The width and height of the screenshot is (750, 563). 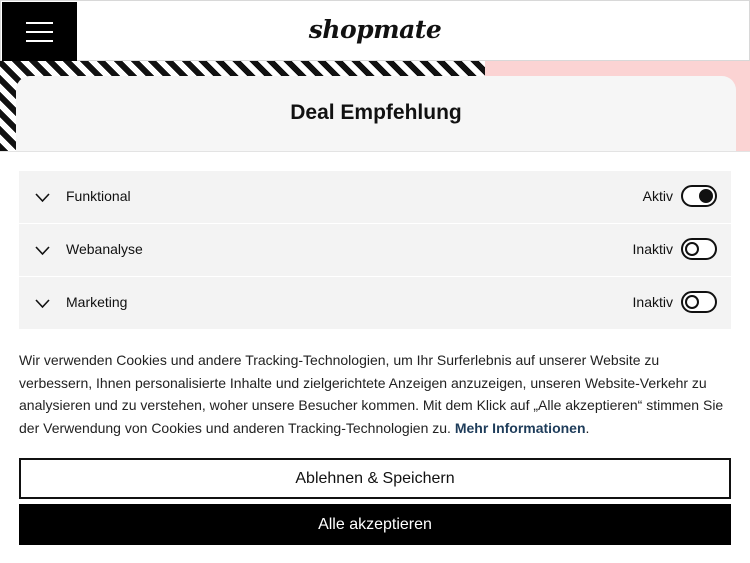 I want to click on info-end: ., so click(x=587, y=427).